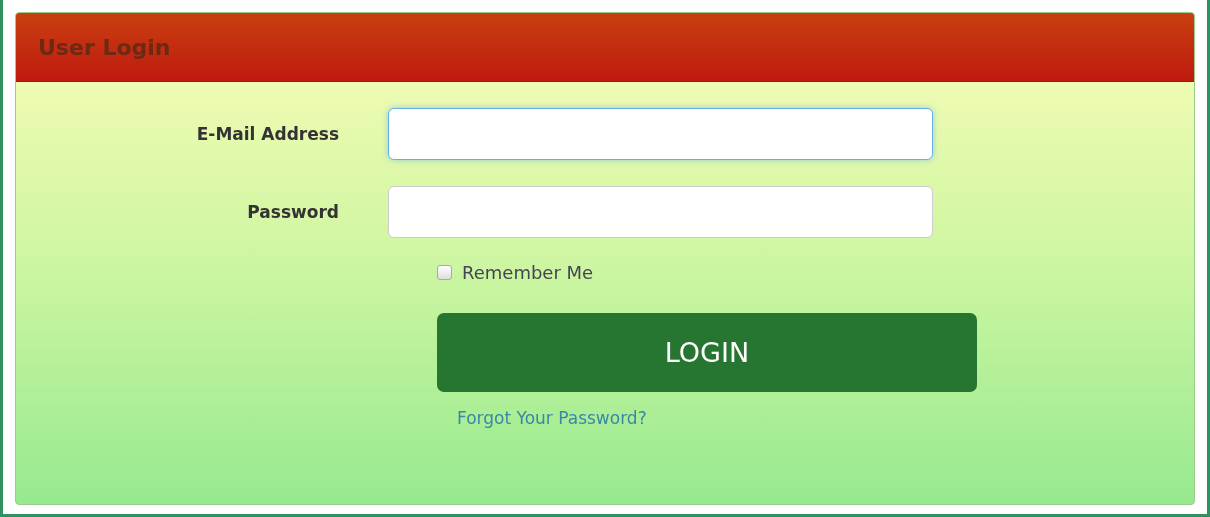  I want to click on field-label: E-Mail Address, so click(267, 134).